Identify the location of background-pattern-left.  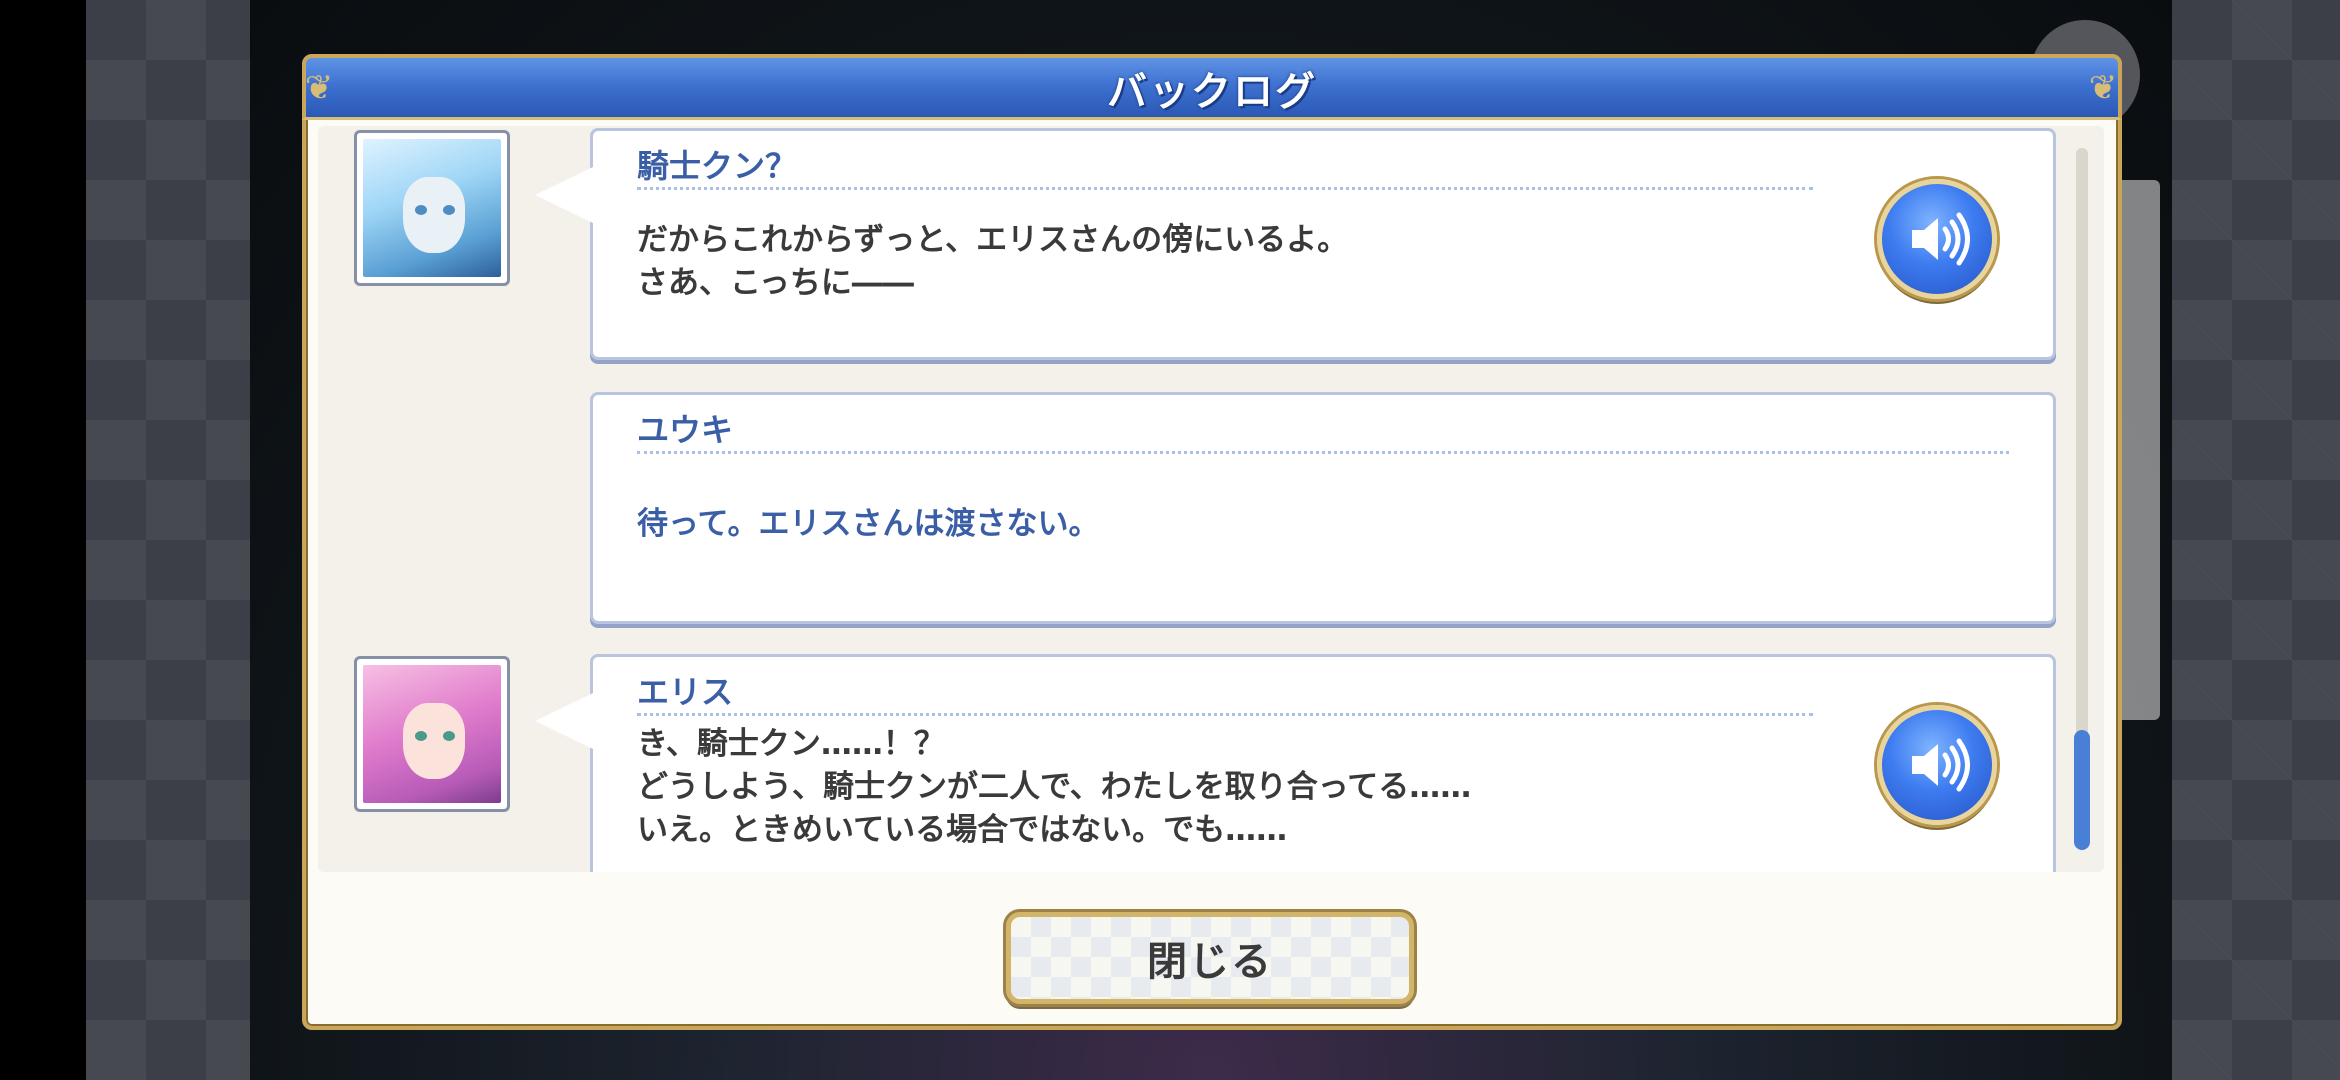
(168, 540).